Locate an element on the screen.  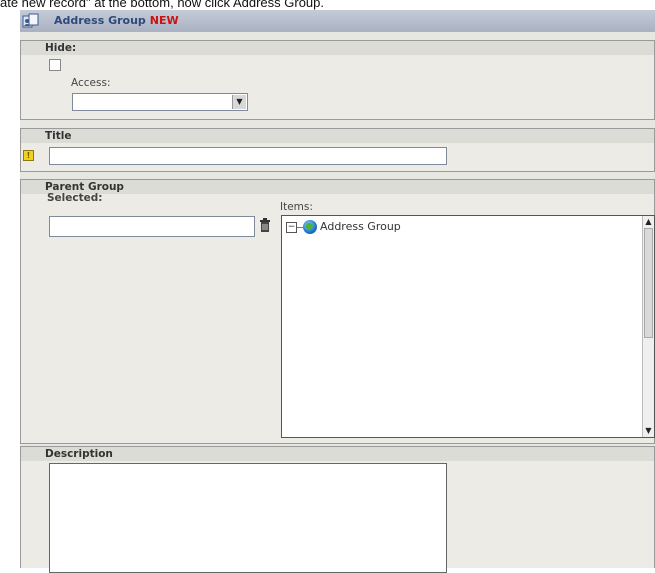
selected-input is located at coordinates (152, 226).